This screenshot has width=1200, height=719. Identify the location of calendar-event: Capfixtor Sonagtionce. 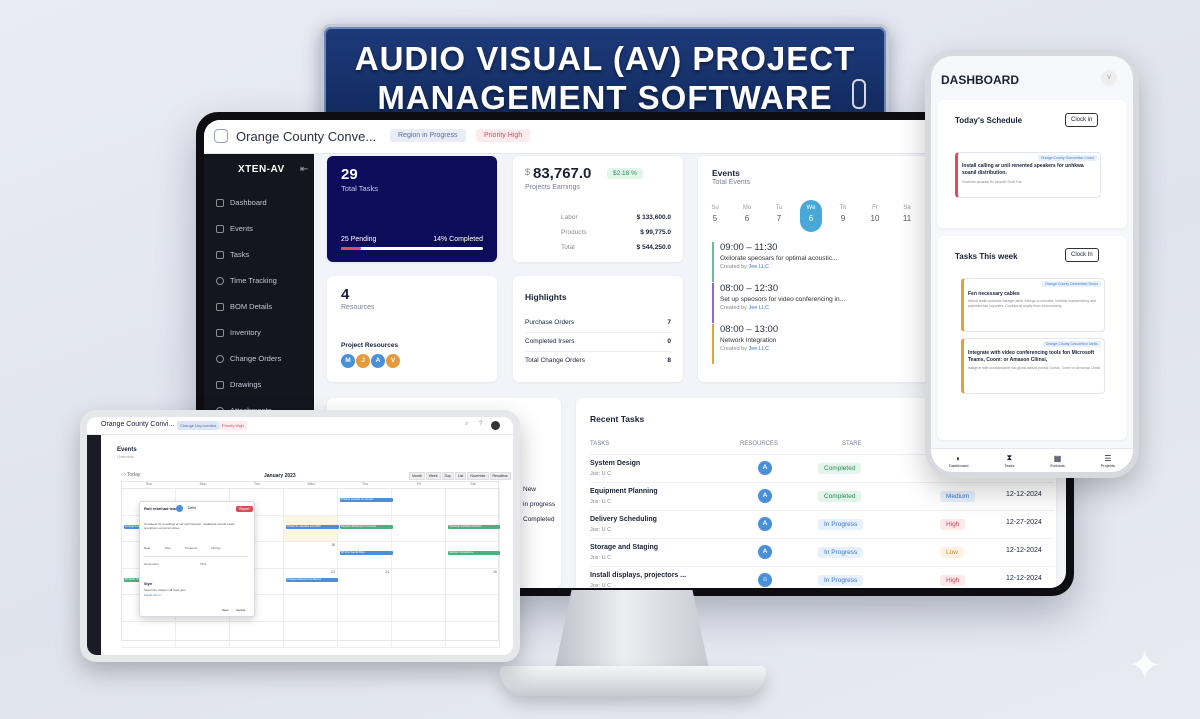
(474, 553).